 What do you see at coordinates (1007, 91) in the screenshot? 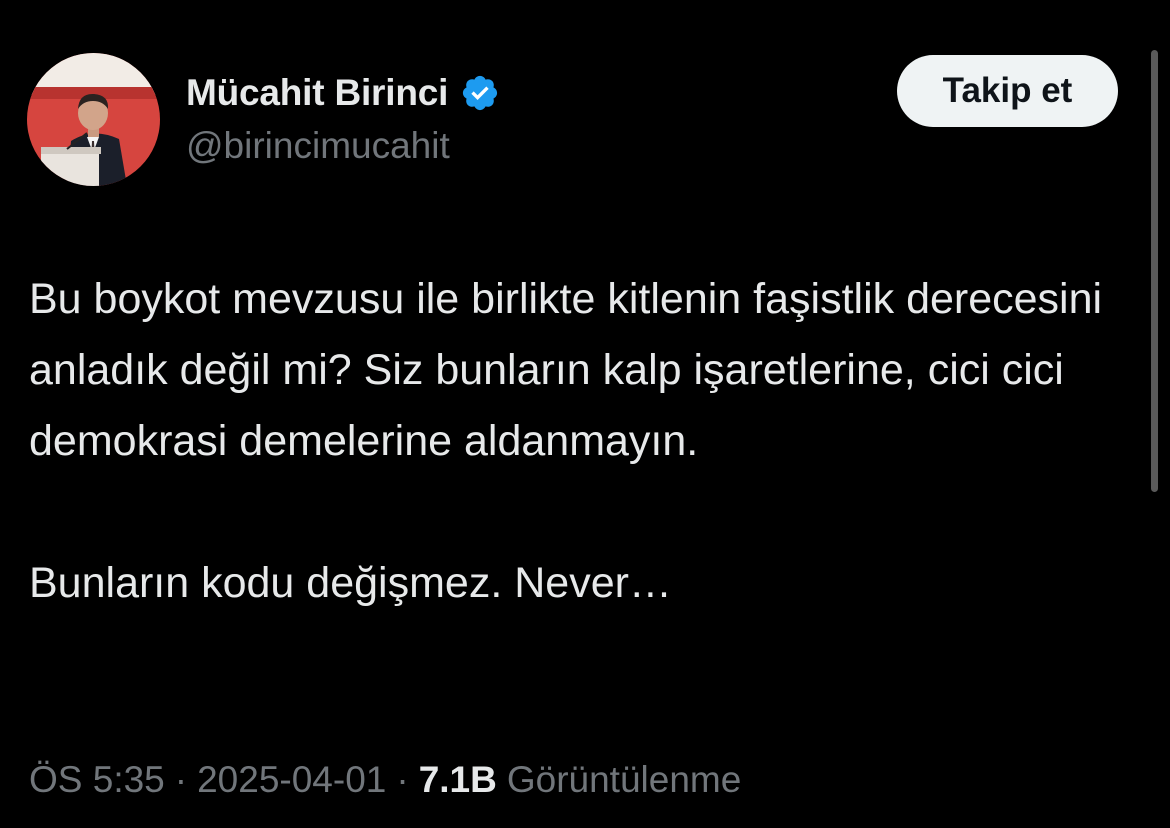
I see `follow-button: Takip et` at bounding box center [1007, 91].